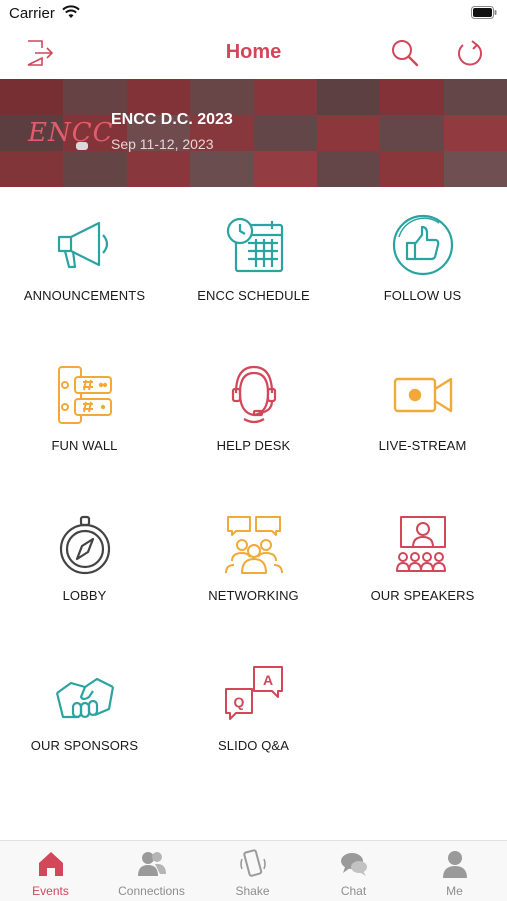  What do you see at coordinates (50, 864) in the screenshot?
I see `home-icon` at bounding box center [50, 864].